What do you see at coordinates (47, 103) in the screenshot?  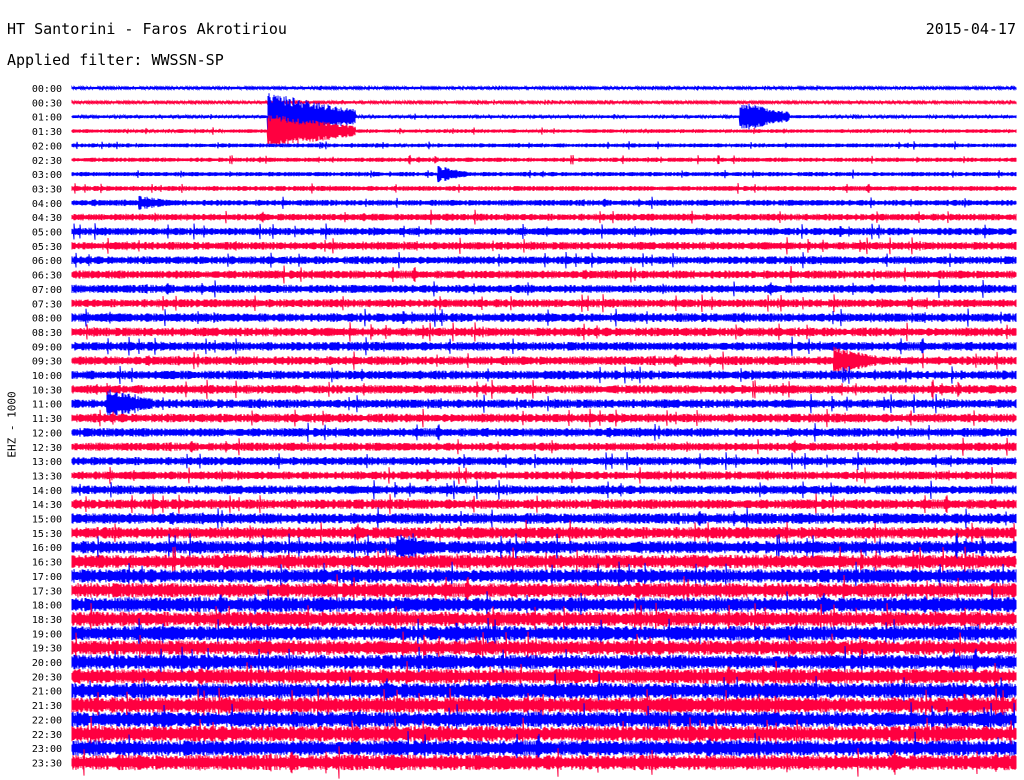 I see `row-time-label: 00:30` at bounding box center [47, 103].